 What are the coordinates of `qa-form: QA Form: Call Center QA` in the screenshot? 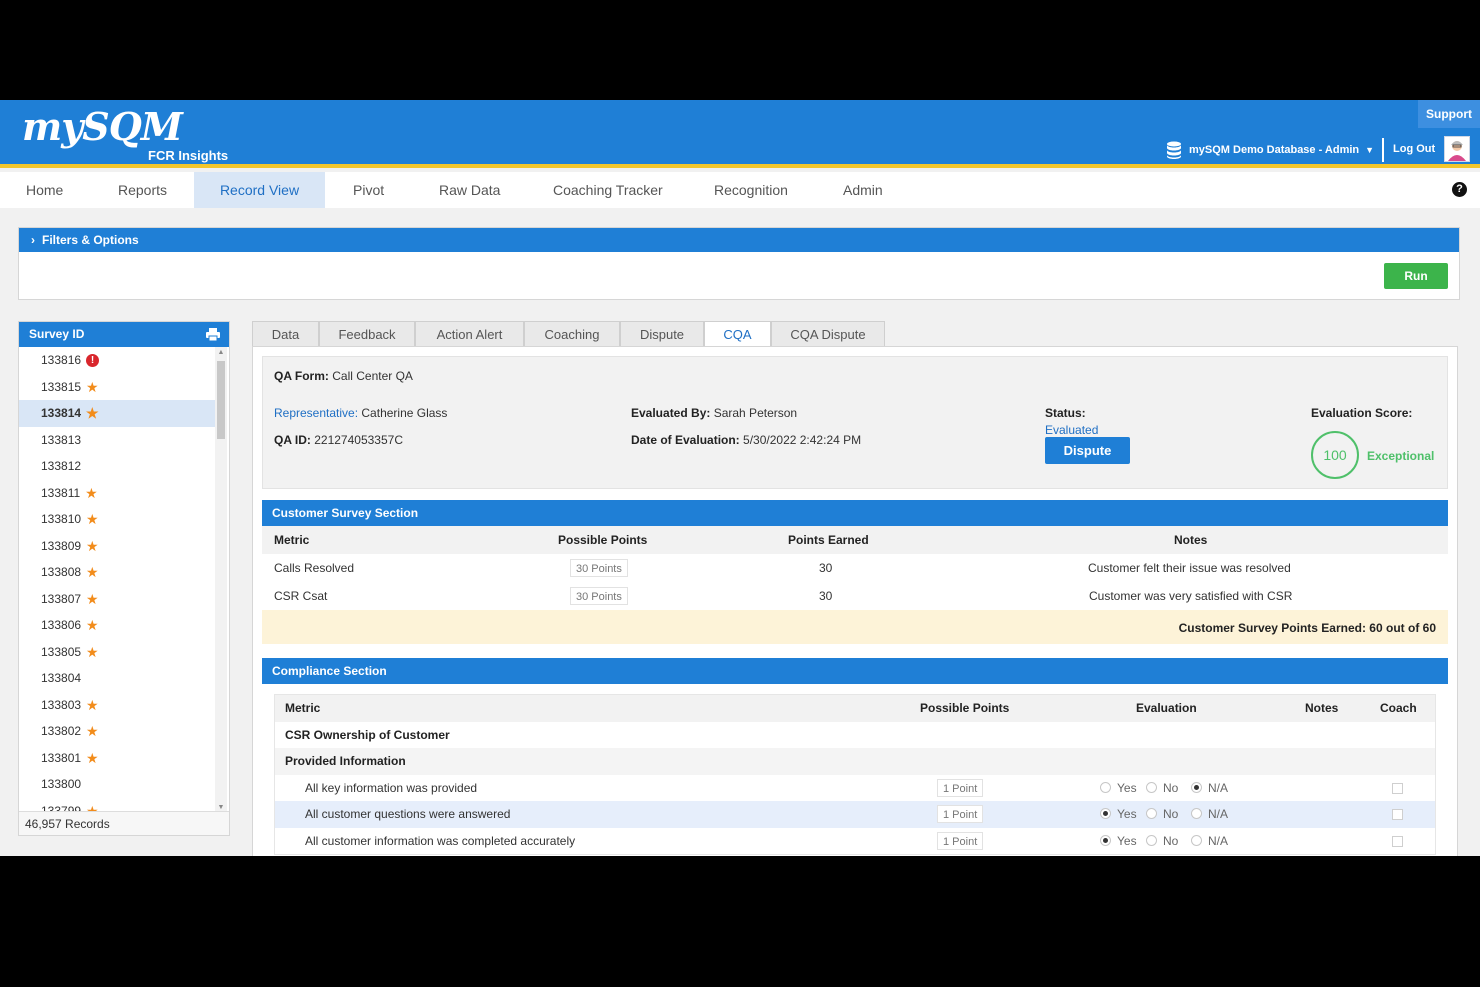 It's located at (343, 376).